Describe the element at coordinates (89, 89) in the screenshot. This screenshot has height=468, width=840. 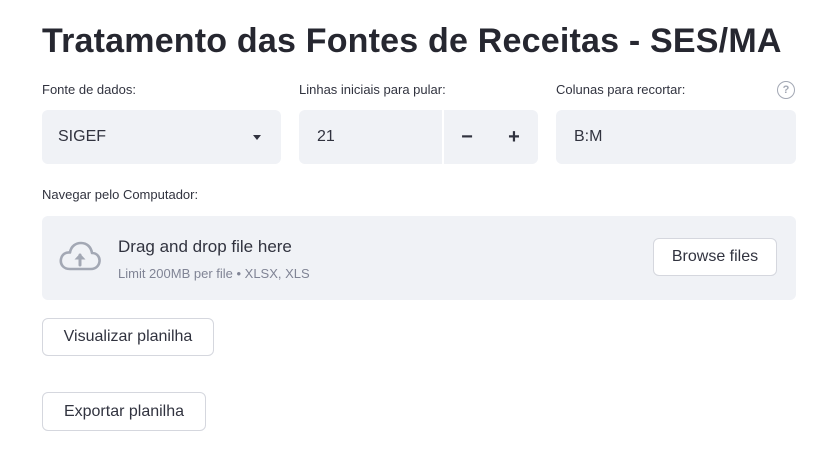
I see `fonte-label: Fonte de dados:` at that location.